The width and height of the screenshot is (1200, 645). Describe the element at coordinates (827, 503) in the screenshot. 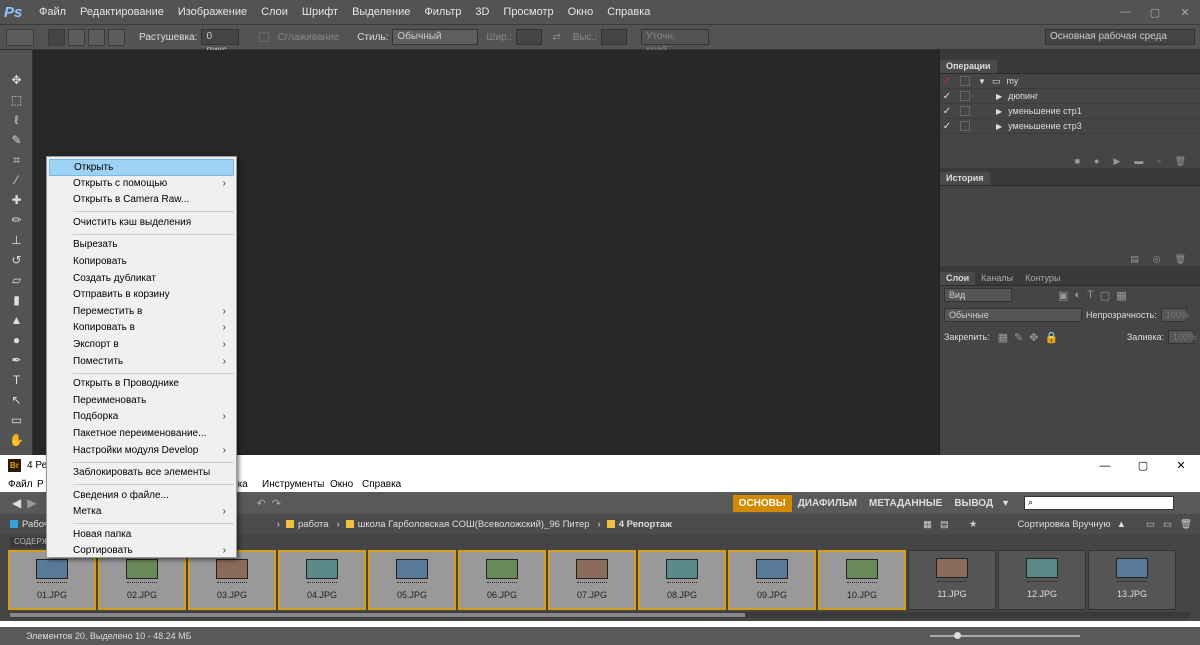

I see `workspace-диафильм: ДИАФИЛЬМ` at that location.